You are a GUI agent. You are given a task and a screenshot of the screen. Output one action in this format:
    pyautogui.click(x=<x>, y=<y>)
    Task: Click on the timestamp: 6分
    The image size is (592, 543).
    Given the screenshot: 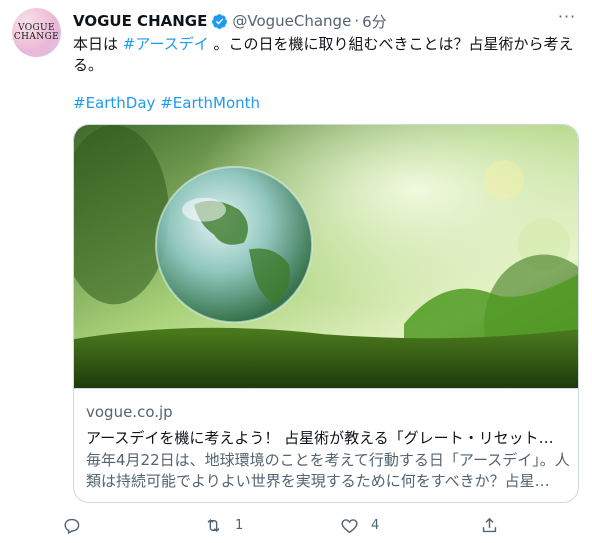 What is the action you would take?
    pyautogui.click(x=374, y=21)
    